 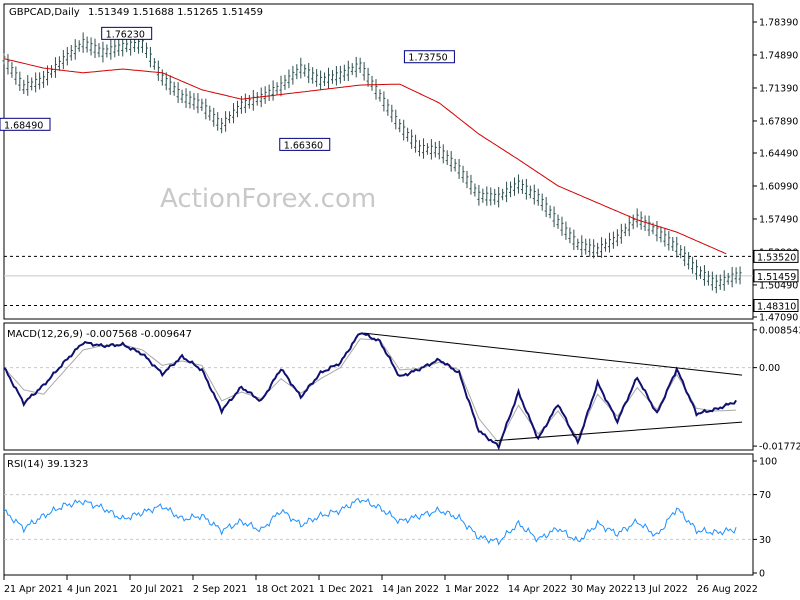 I want to click on x-tick-label: 14 Apr 2022, so click(x=537, y=589).